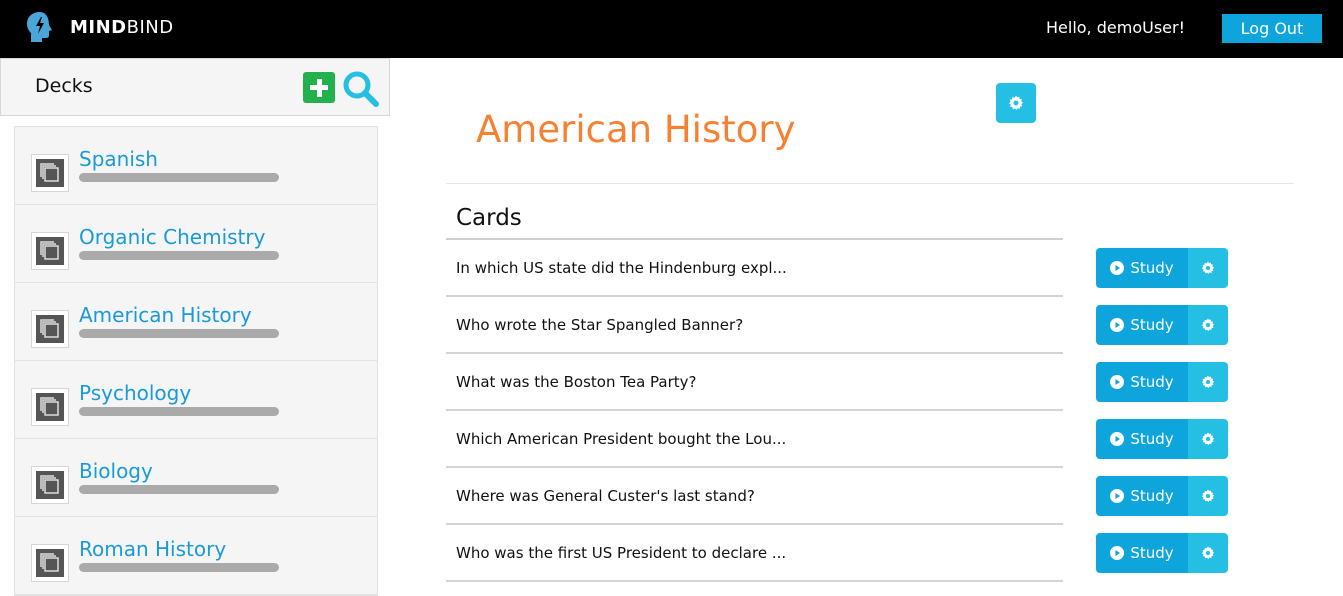  I want to click on deck-item-spanish: Spanish, so click(196, 166).